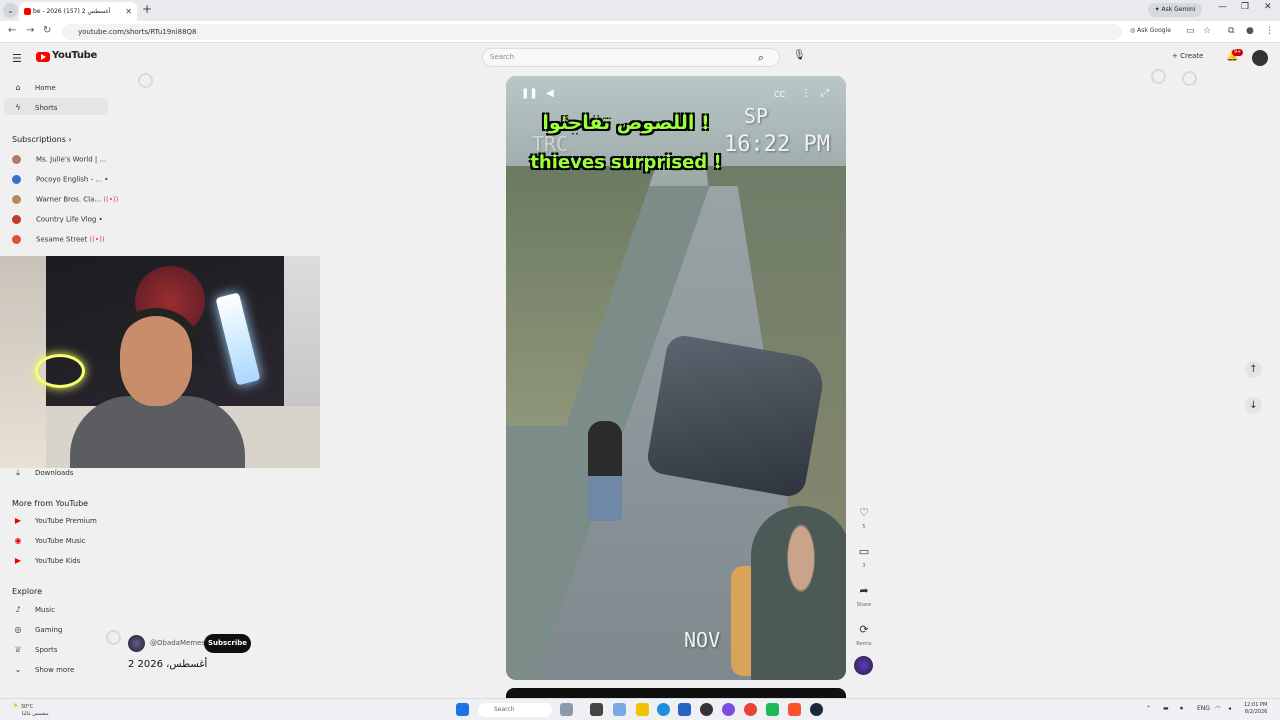  I want to click on reload-icon: ↻, so click(47, 30).